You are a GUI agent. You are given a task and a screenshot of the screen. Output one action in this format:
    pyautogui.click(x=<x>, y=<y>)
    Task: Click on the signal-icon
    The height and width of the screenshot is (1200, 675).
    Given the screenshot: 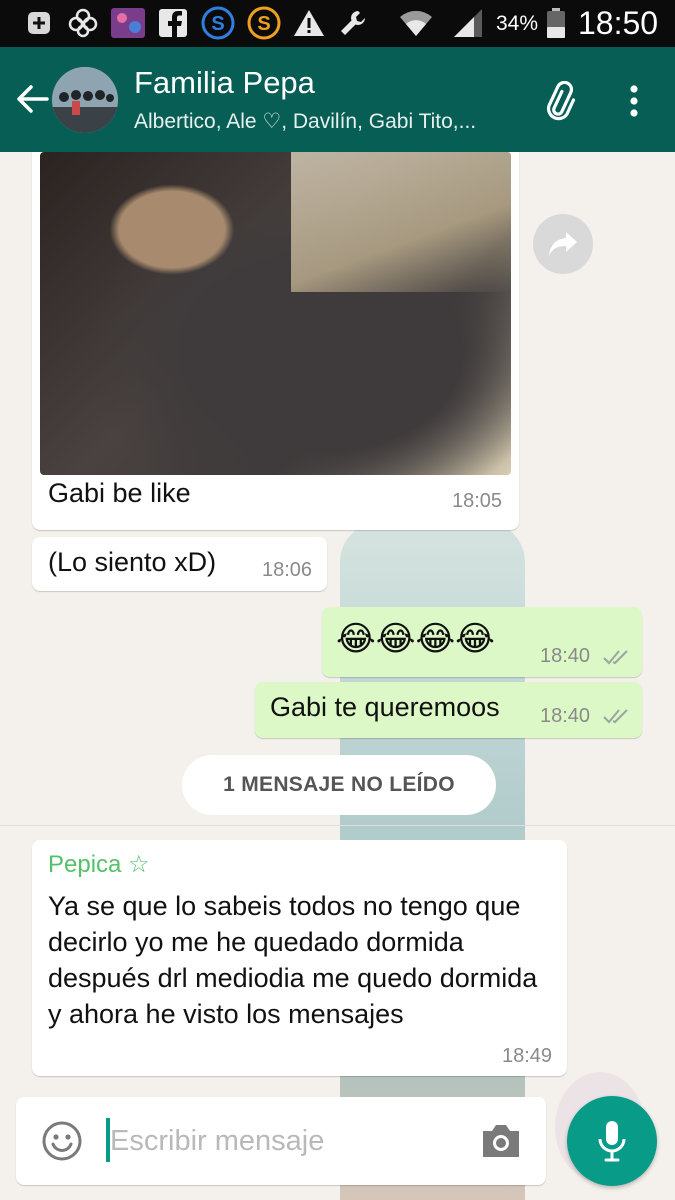 What is the action you would take?
    pyautogui.click(x=468, y=23)
    